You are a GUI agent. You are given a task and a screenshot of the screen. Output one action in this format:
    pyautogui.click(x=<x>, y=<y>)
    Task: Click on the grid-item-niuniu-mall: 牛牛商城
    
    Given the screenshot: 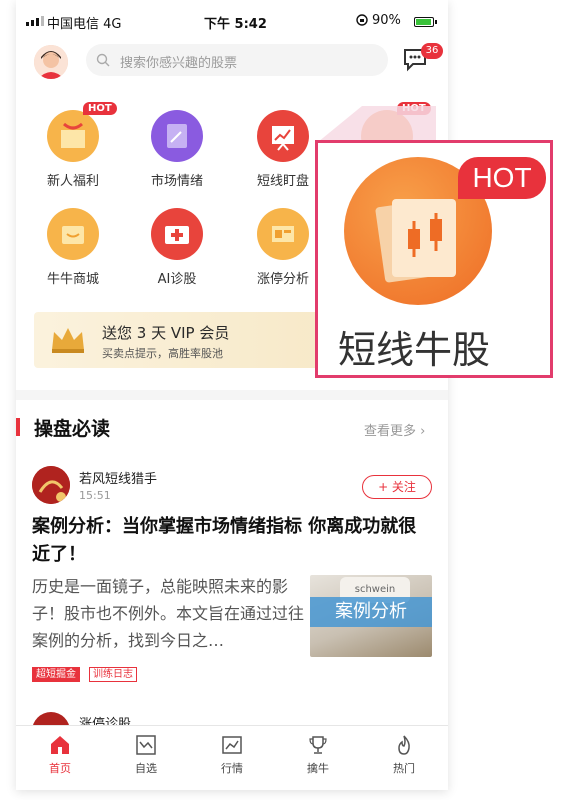 What is the action you would take?
    pyautogui.click(x=73, y=247)
    